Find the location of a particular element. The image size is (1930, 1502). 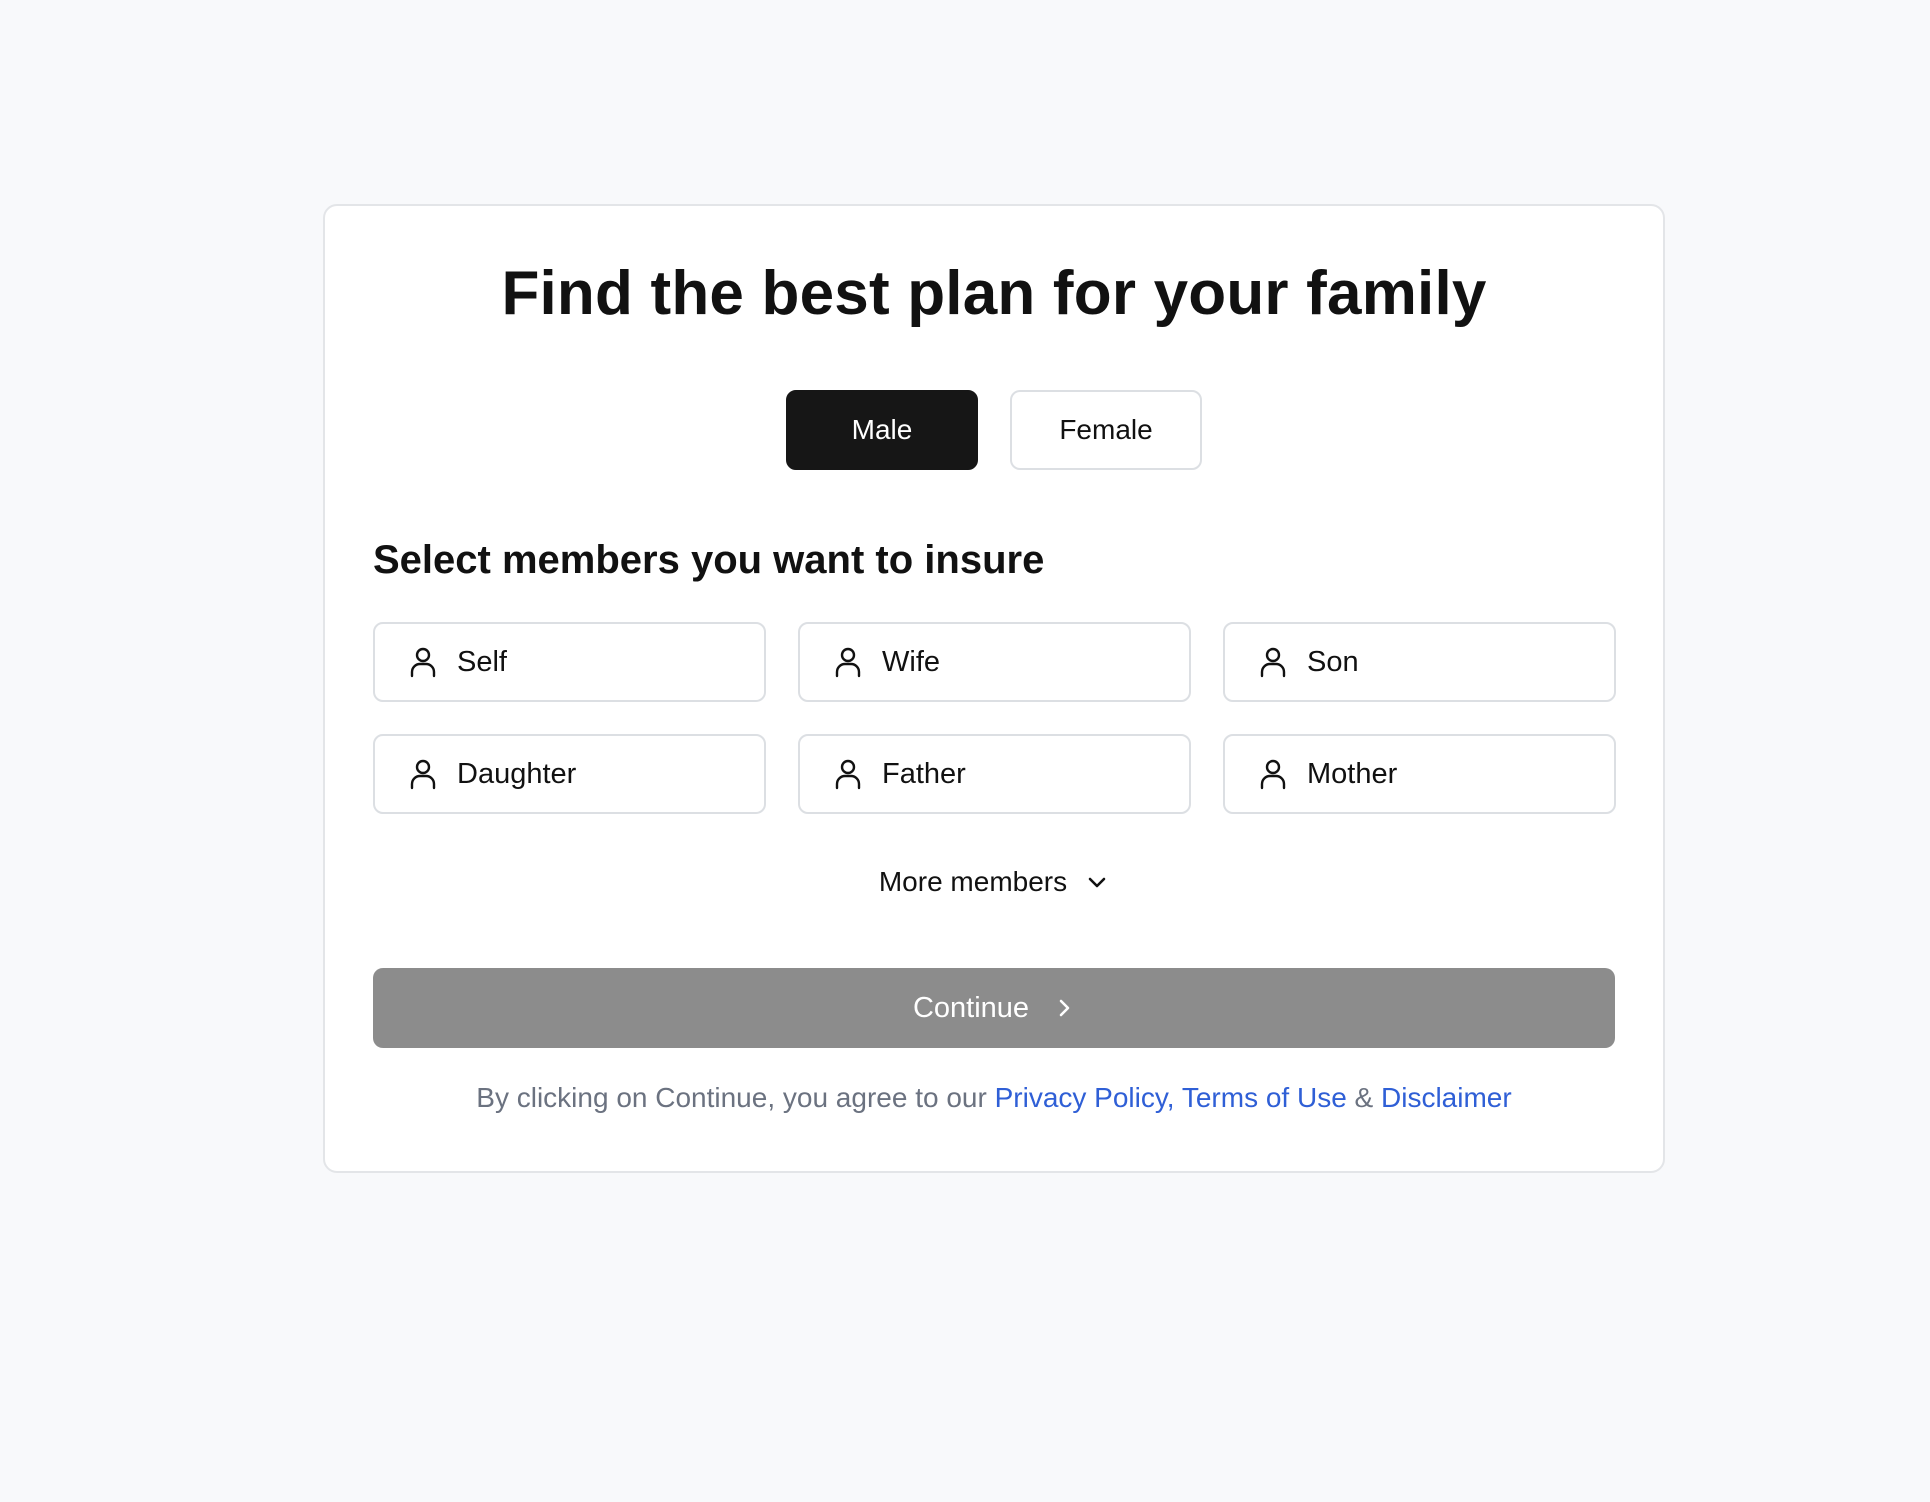

terms-space is located at coordinates (1178, 1097).